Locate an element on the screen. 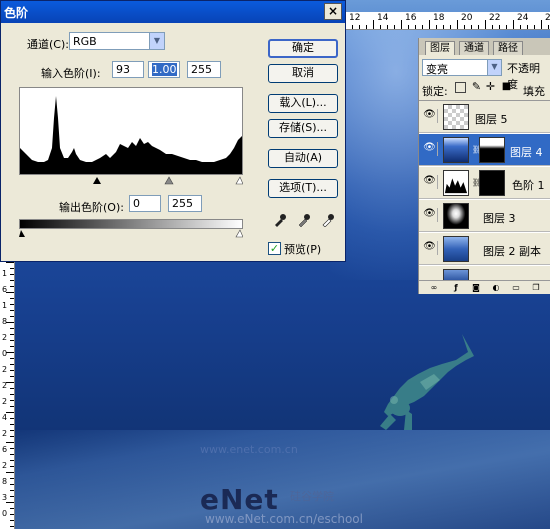 Image resolution: width=550 pixels, height=529 pixels. new-group-icon: ▭ is located at coordinates (516, 288).